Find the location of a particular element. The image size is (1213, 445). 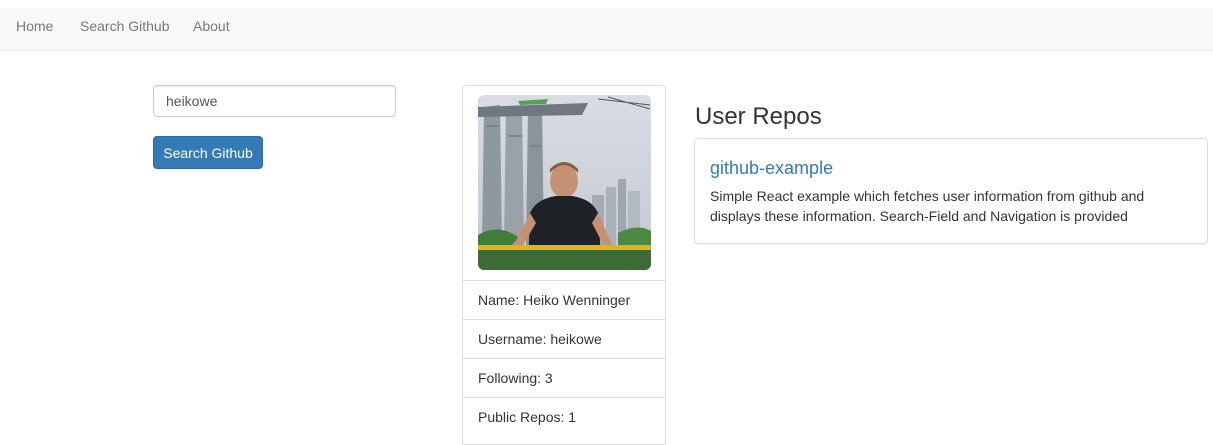

nav-link-search-github: Search Github is located at coordinates (125, 29).